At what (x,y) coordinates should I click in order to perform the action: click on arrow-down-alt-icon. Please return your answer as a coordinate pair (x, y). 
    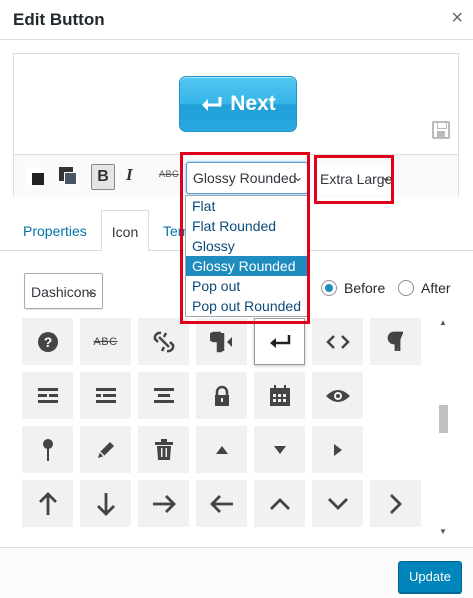
    Looking at the image, I should click on (105, 503).